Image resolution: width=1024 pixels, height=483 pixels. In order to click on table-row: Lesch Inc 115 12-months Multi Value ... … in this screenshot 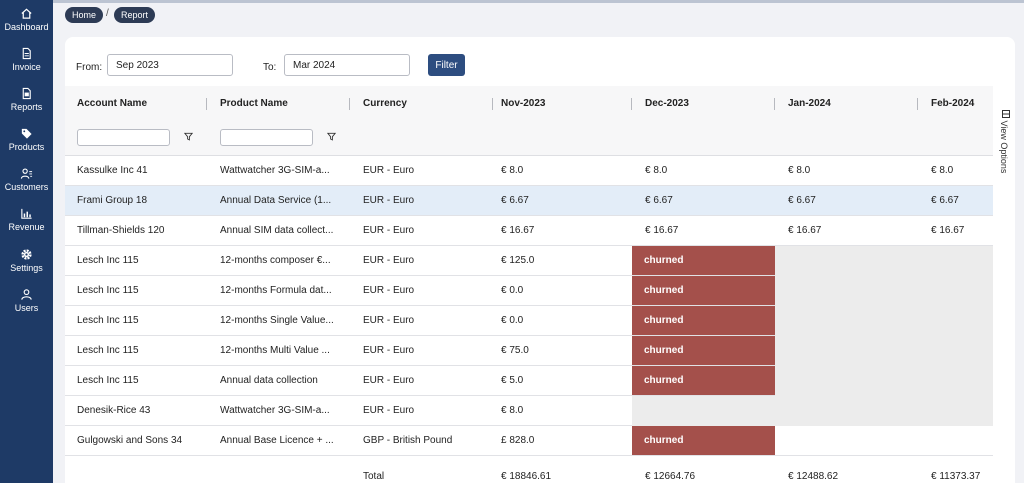, I will do `click(529, 351)`.